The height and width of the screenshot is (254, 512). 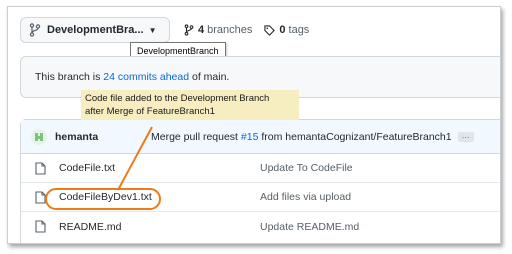 What do you see at coordinates (103, 199) in the screenshot?
I see `annotation-highlight-oval` at bounding box center [103, 199].